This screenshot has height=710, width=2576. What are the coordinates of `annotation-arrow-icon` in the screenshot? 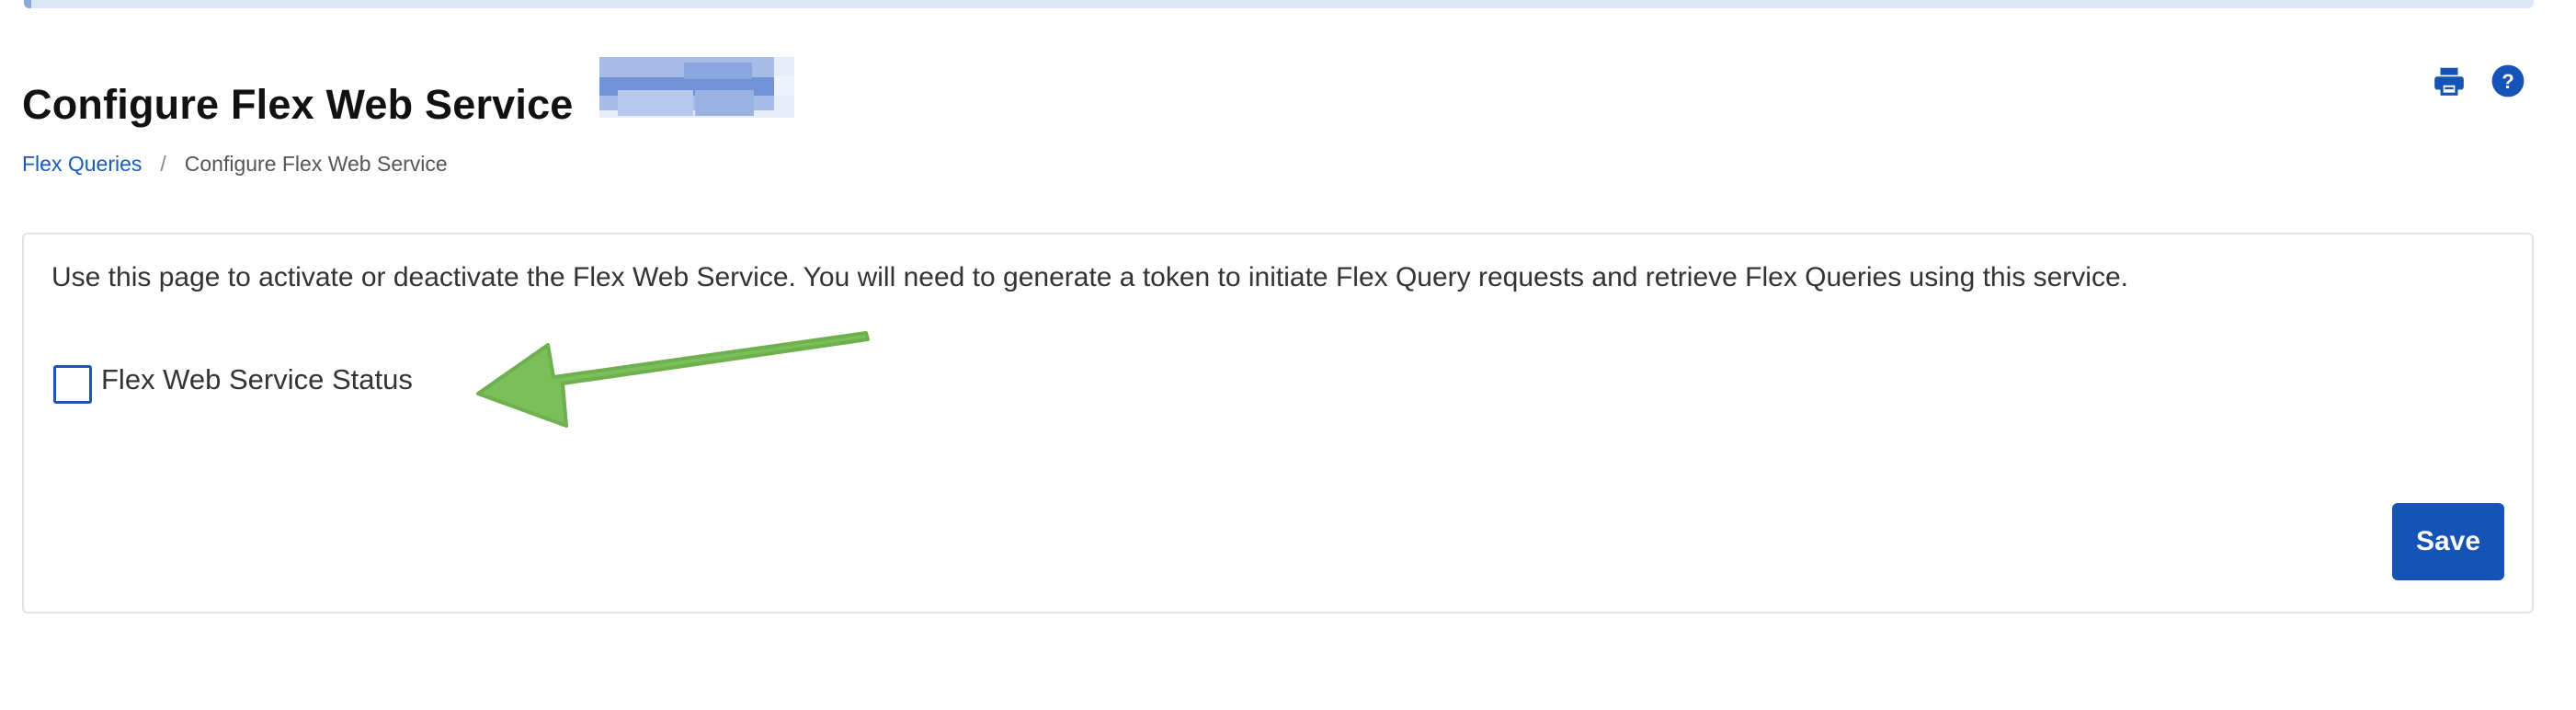 It's located at (673, 380).